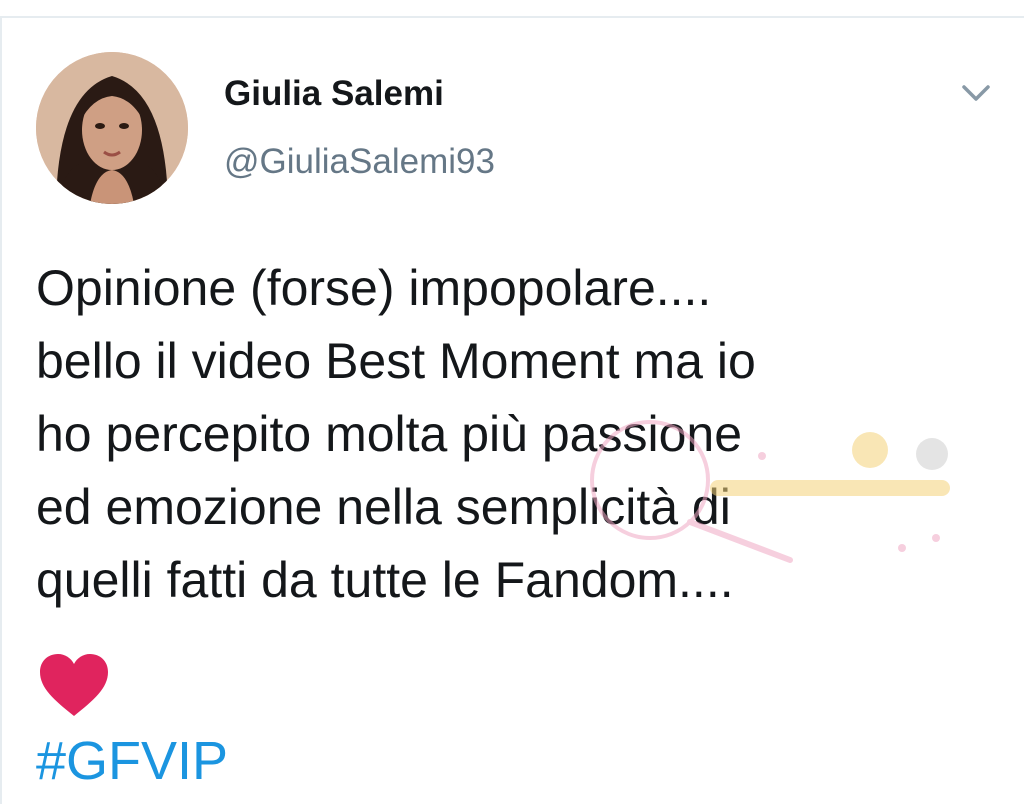 This screenshot has height=804, width=1024. I want to click on left-divider, so click(1, 410).